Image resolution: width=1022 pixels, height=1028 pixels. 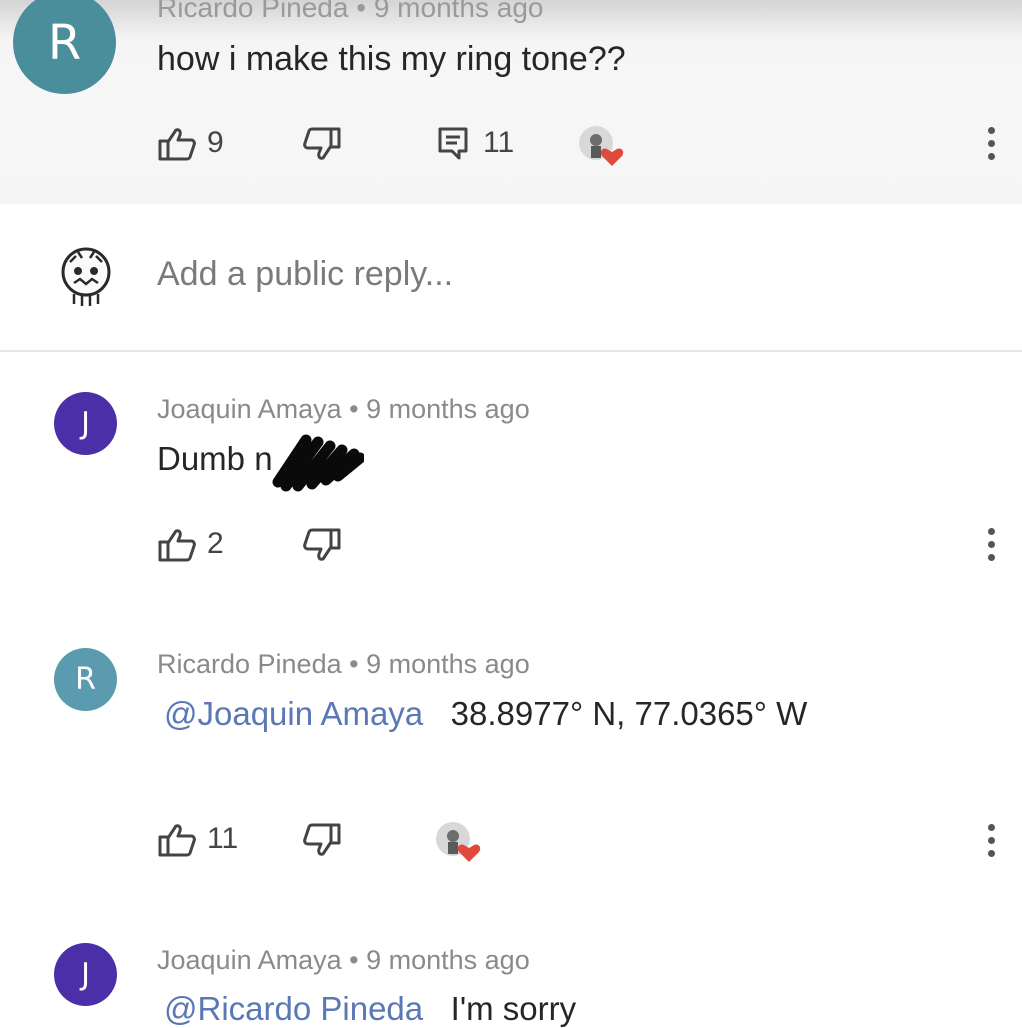 I want to click on redaction-scribble, so click(x=318, y=463).